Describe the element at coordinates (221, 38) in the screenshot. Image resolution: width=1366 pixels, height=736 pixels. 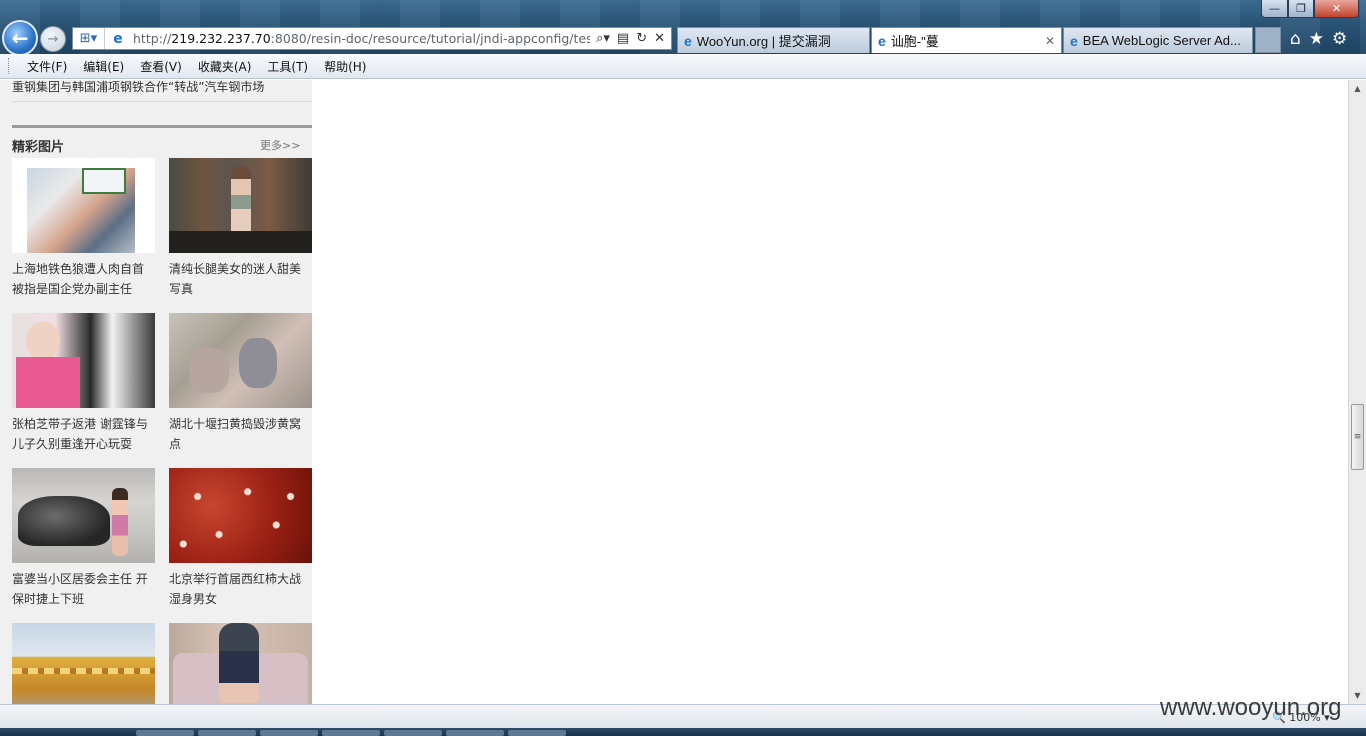
I see `url-host: 219.232.237.70` at that location.